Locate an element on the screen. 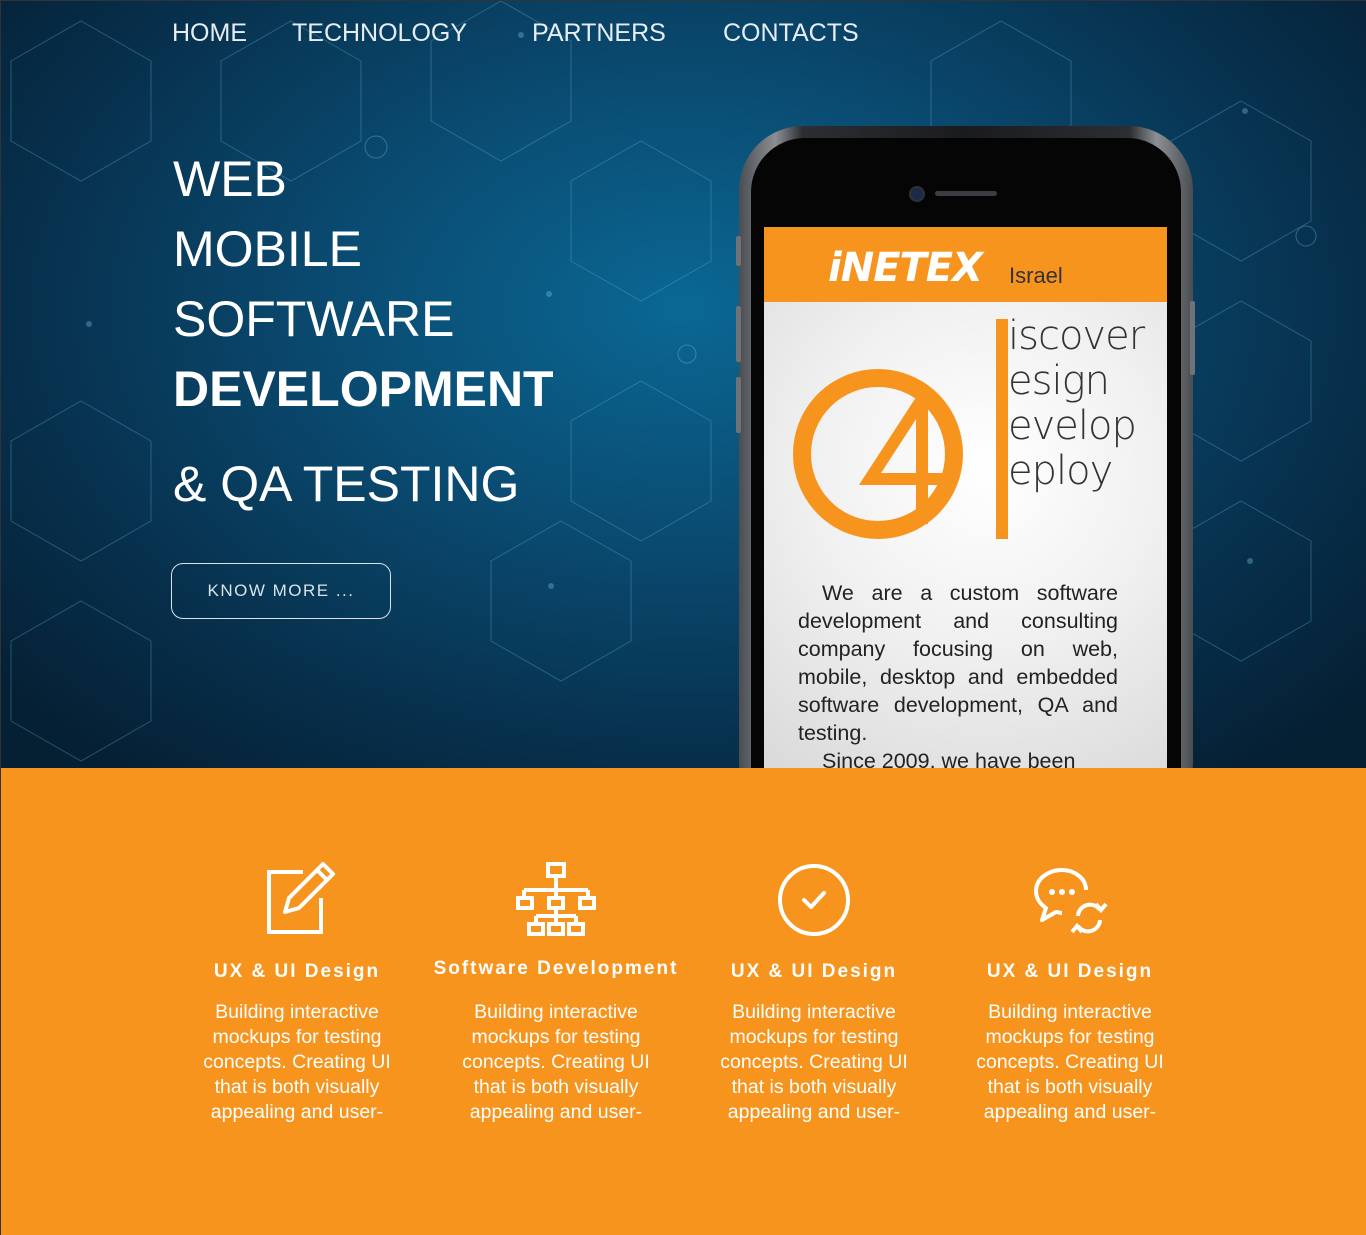 The image size is (1366, 1235). sitemap-icon is located at coordinates (556, 899).